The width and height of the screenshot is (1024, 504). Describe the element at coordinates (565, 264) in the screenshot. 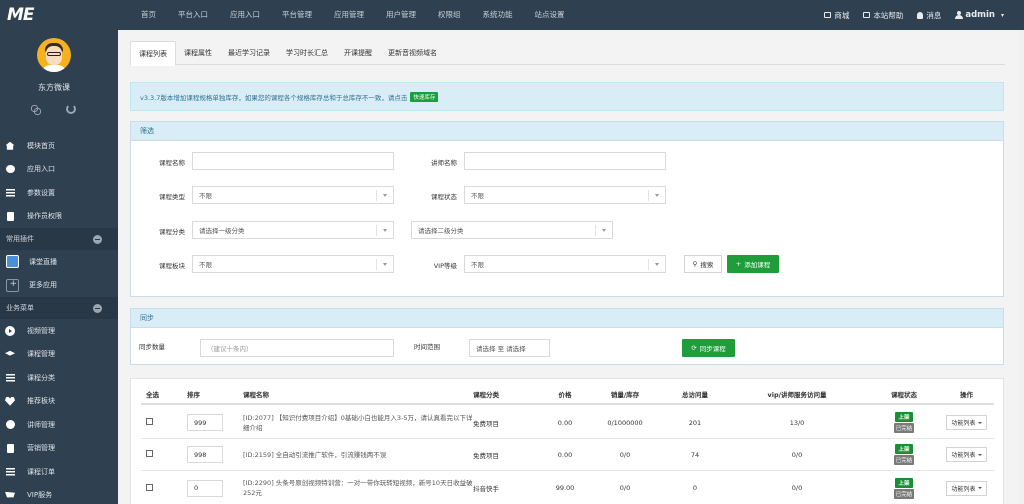

I see `vip-level-select: 不限` at that location.